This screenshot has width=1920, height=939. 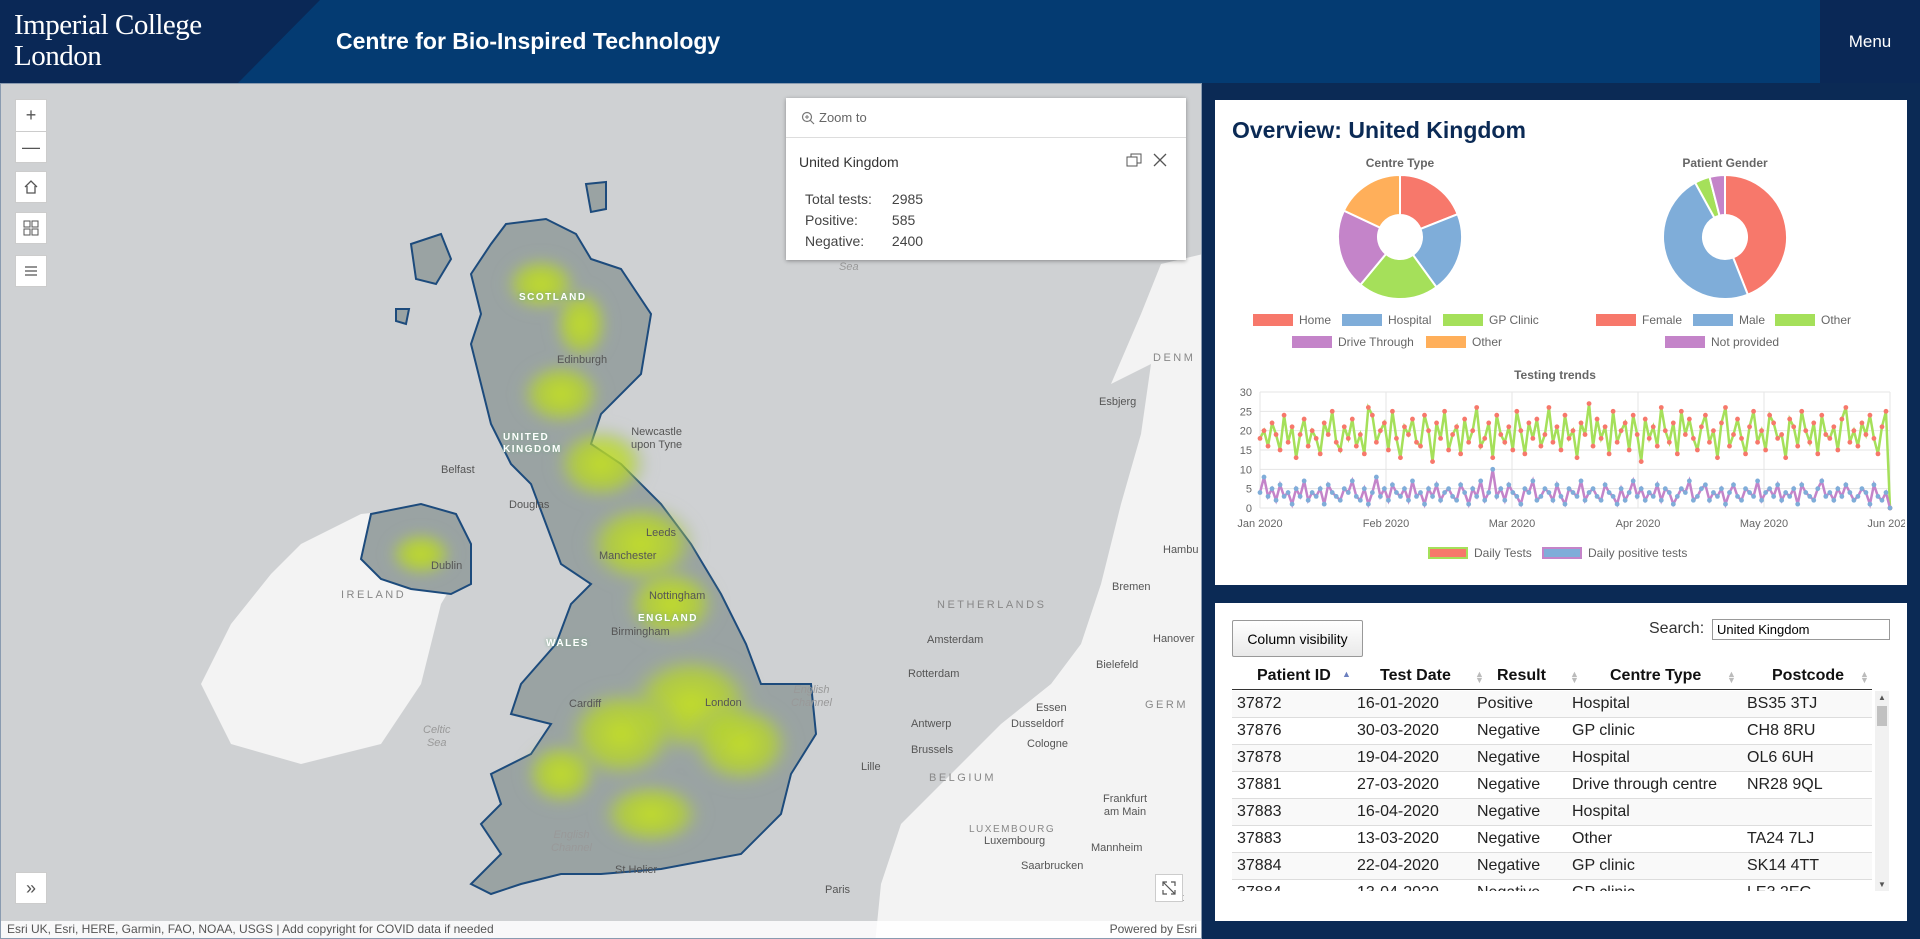 What do you see at coordinates (1614, 553) in the screenshot?
I see `legend-daily-positive: Daily positive tests` at bounding box center [1614, 553].